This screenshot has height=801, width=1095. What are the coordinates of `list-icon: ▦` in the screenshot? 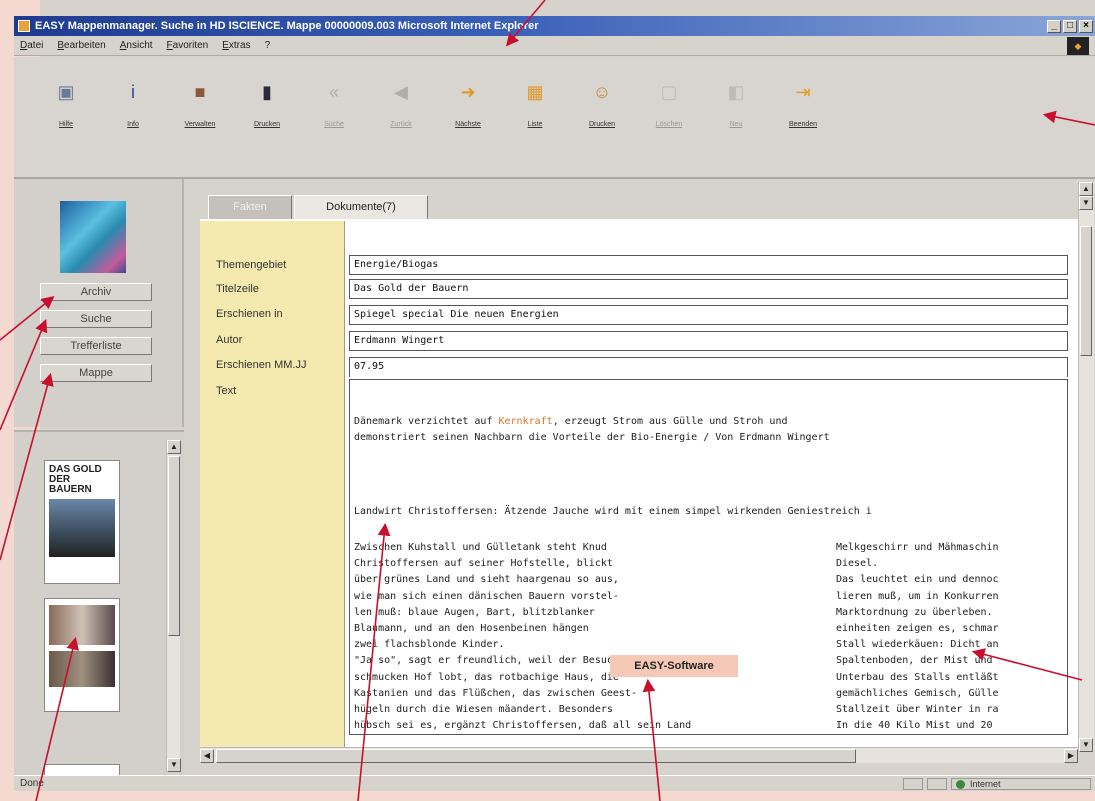 It's located at (535, 91).